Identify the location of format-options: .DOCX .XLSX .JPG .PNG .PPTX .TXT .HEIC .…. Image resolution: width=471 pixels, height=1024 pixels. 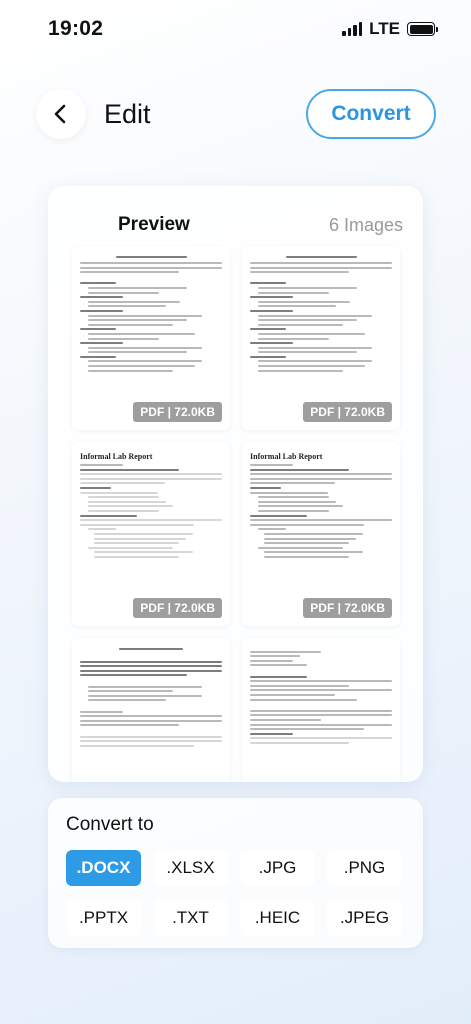
(234, 893).